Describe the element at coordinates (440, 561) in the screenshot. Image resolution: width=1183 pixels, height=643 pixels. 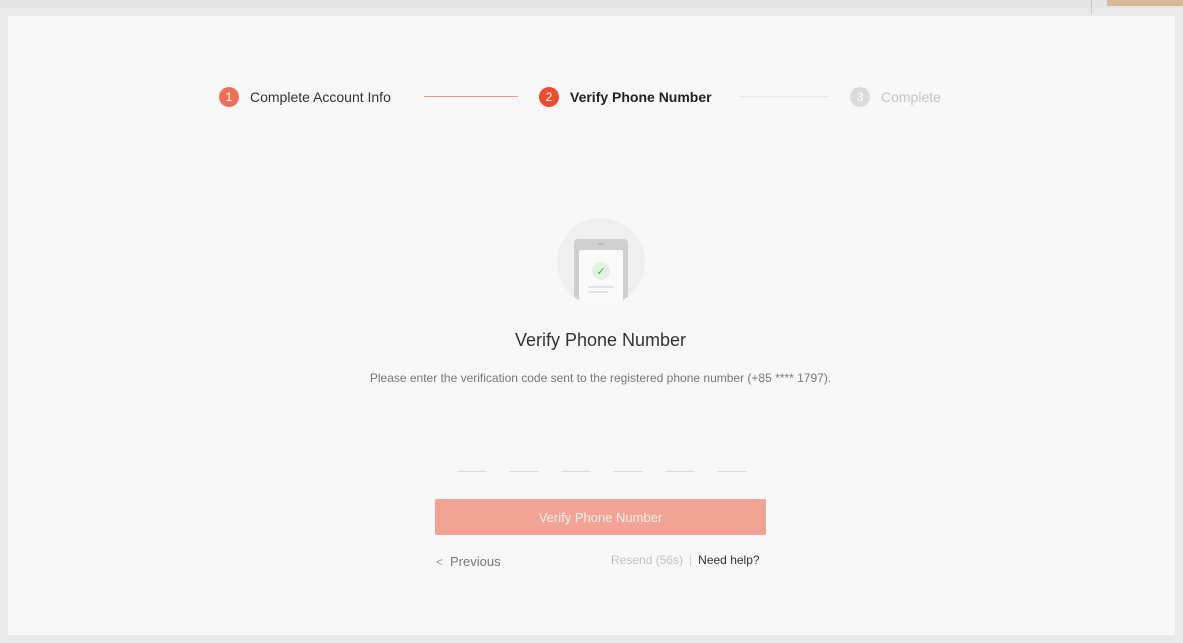
I see `chevron-left-icon: <` at that location.